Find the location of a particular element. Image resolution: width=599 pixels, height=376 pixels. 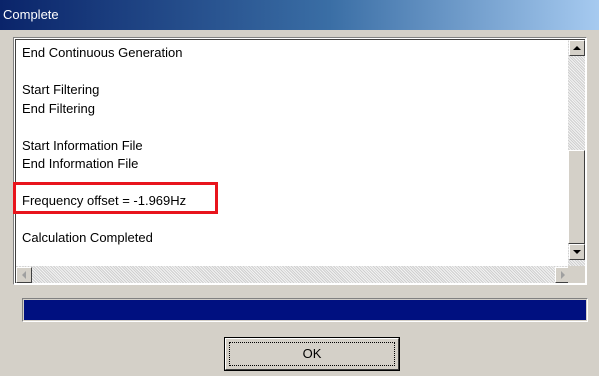

progress-bar-fill is located at coordinates (305, 310).